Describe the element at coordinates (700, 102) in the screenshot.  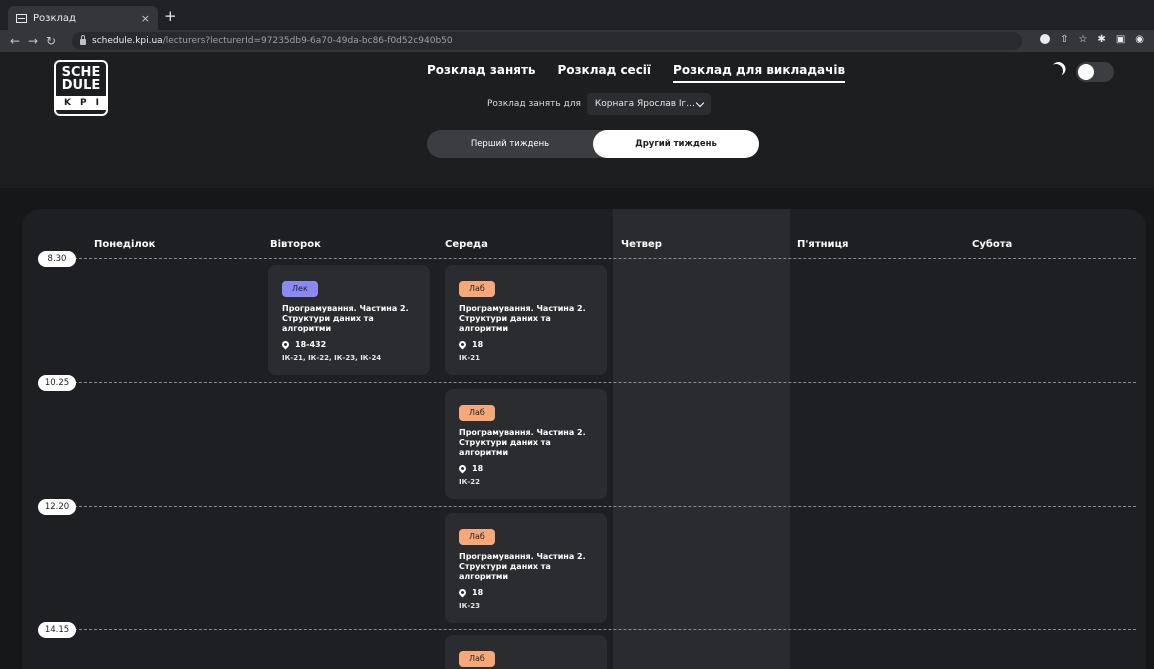
I see `chevron-down-icon` at that location.